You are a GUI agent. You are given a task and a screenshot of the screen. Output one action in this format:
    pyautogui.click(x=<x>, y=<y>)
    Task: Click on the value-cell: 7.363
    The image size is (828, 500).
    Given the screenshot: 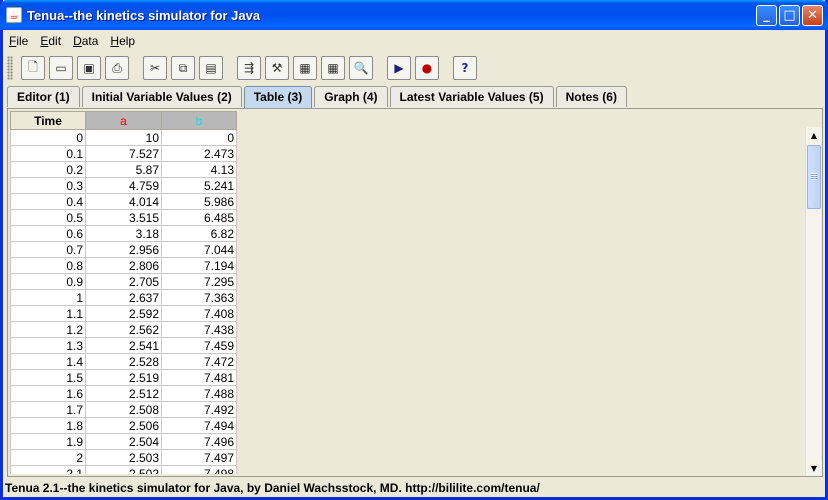 What is the action you would take?
    pyautogui.click(x=199, y=297)
    